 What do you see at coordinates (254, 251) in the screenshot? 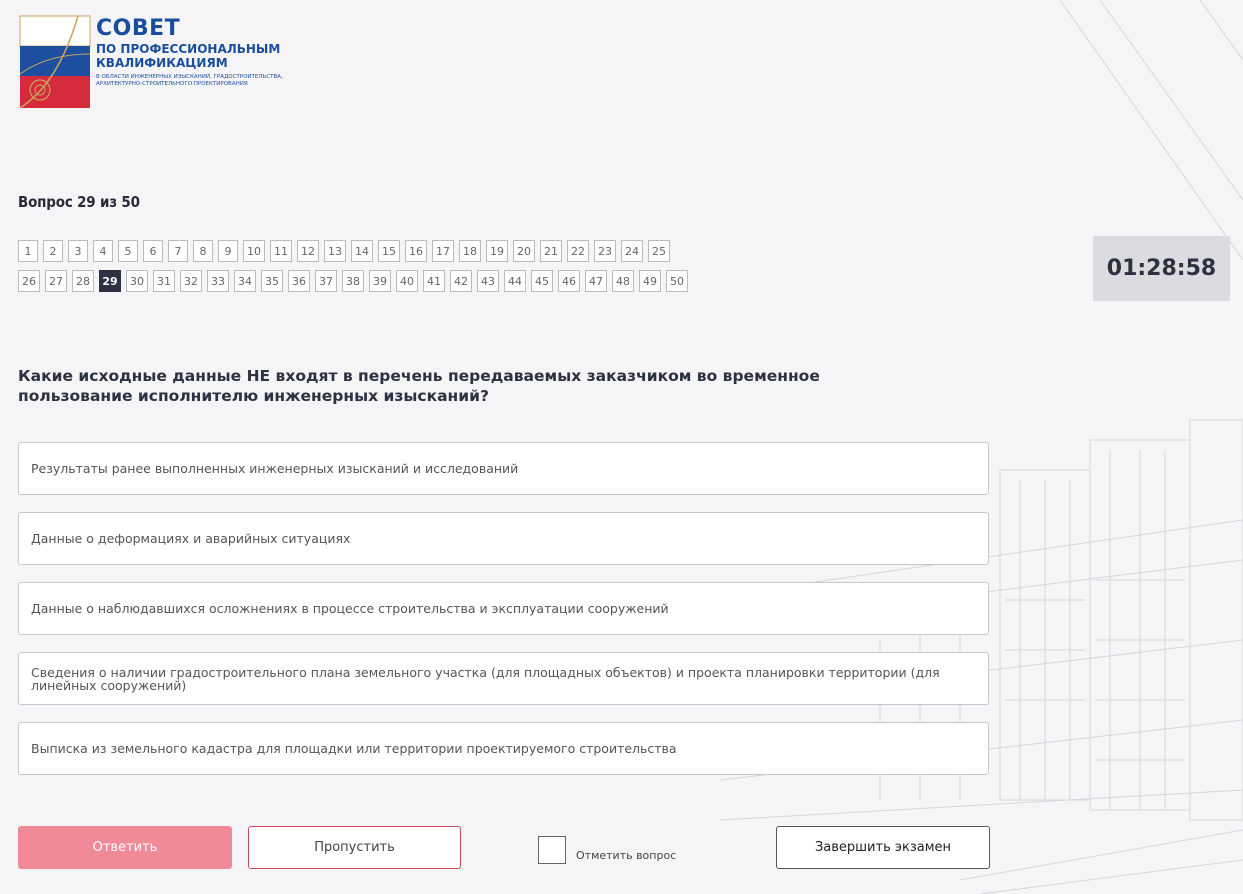
I see `question-number-10: 10` at bounding box center [254, 251].